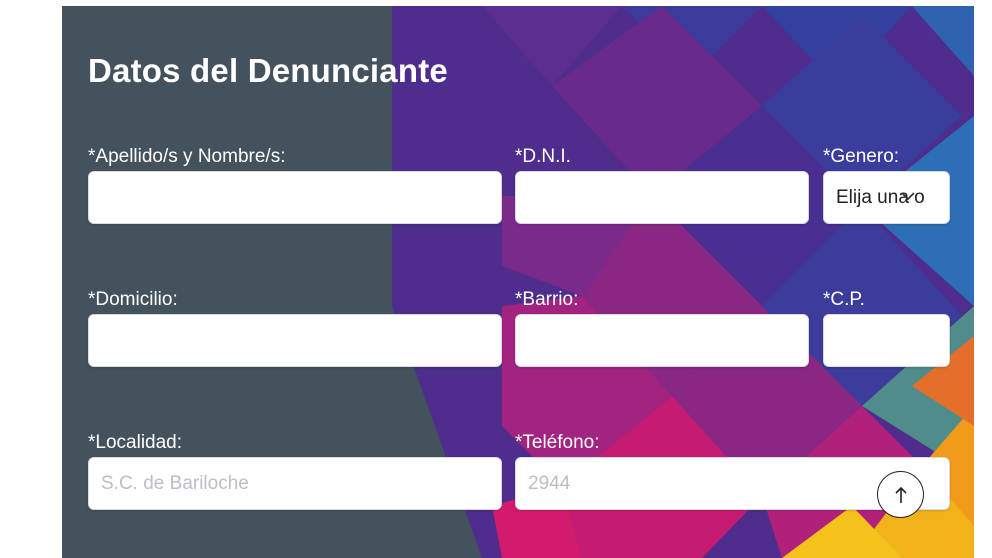 The height and width of the screenshot is (558, 992). I want to click on cp-label: *C.P., so click(844, 299).